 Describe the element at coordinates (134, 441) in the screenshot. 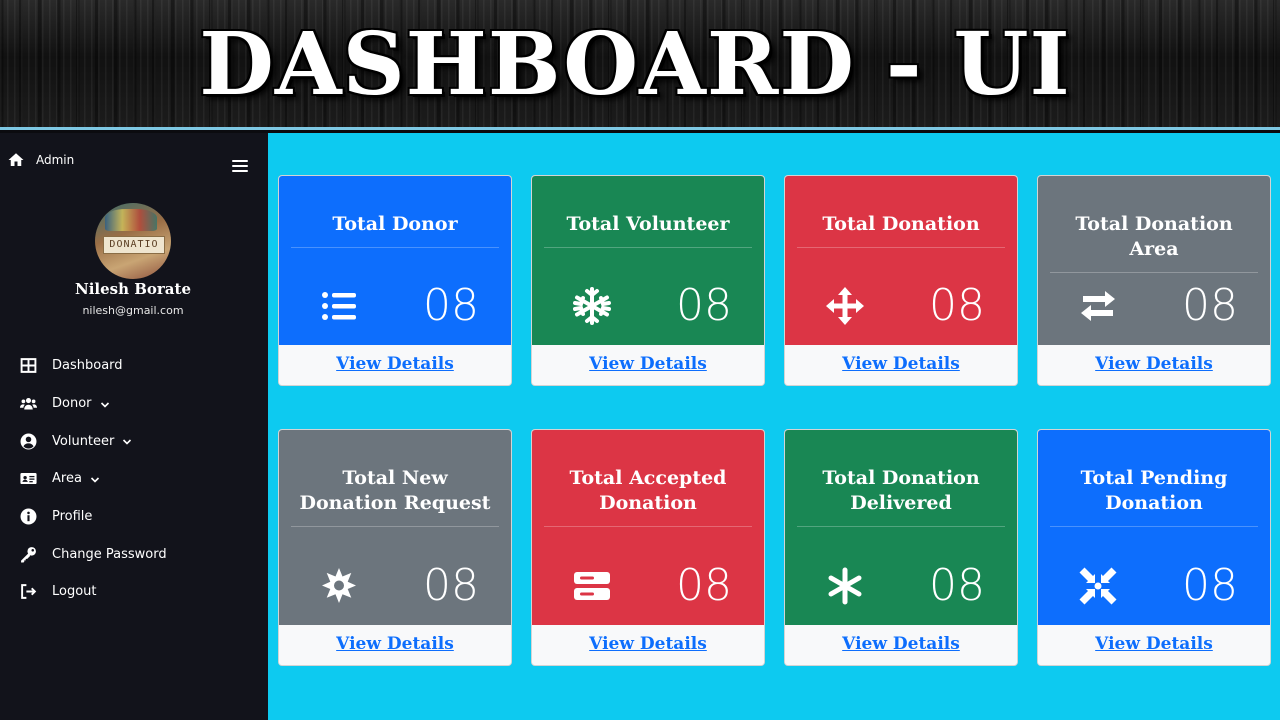

I see `sidebar-item-volunteer: Volunteer` at that location.